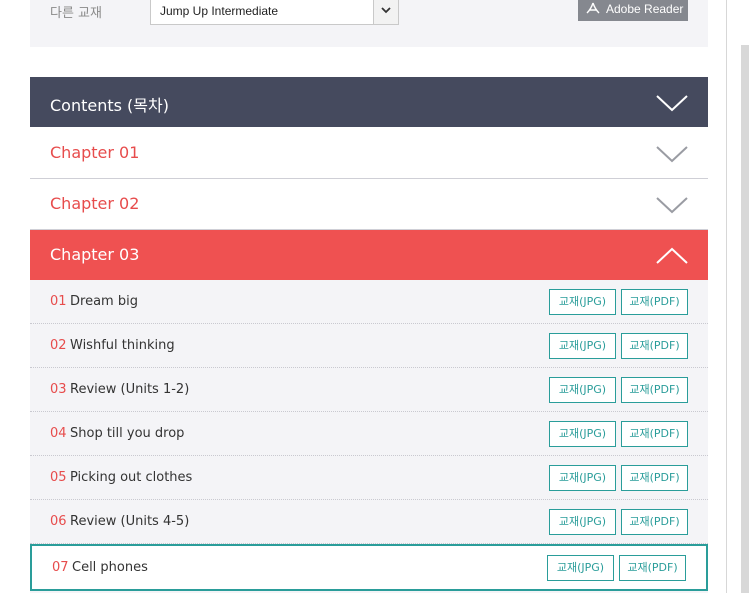  I want to click on contents-title: Contents (목차), so click(109, 105).